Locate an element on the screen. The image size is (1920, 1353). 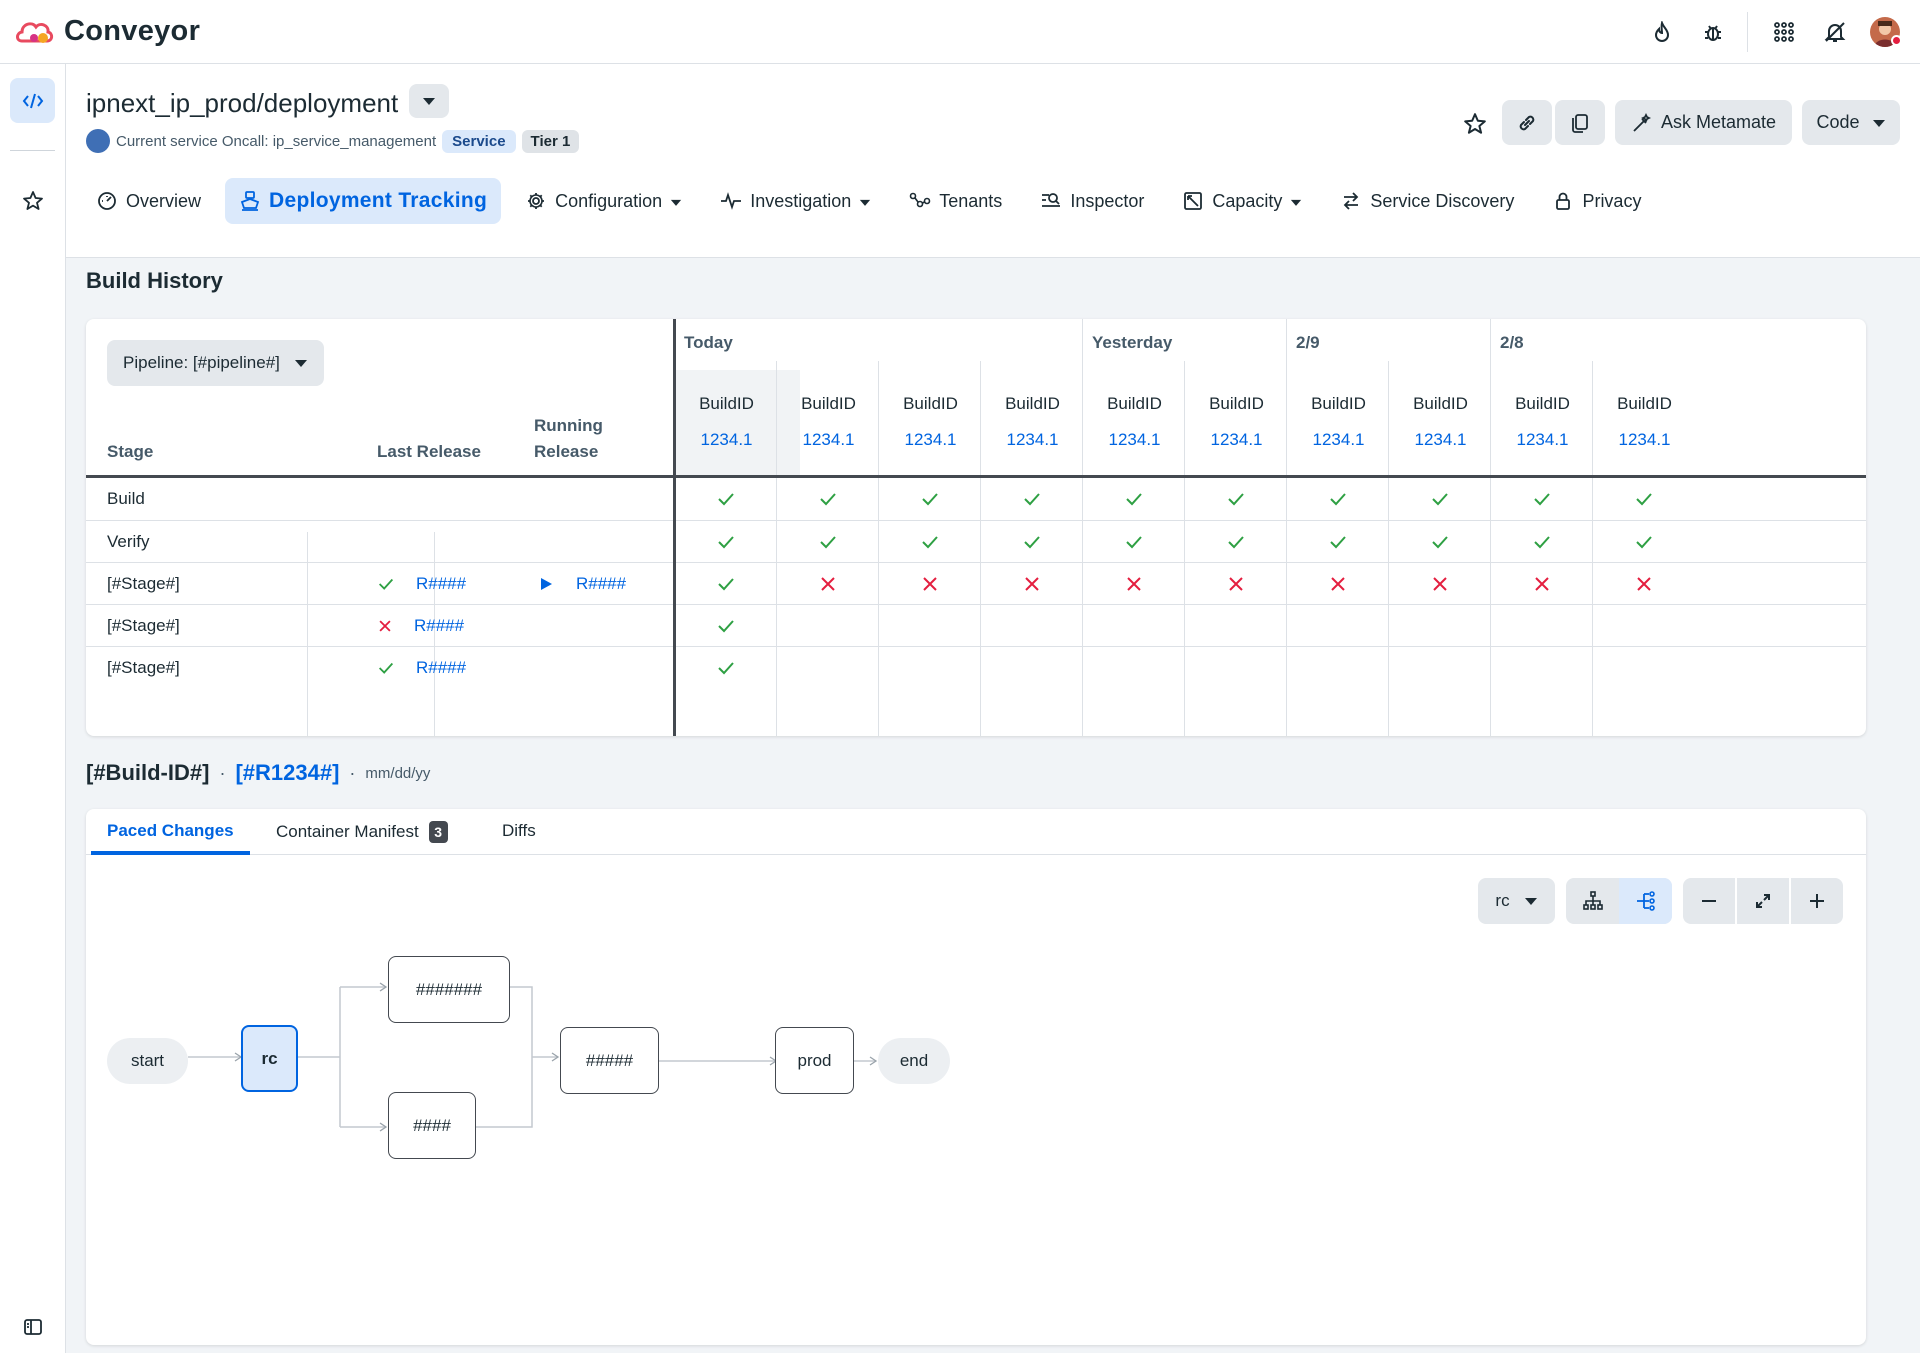
build-history-title: Build History is located at coordinates (154, 280).